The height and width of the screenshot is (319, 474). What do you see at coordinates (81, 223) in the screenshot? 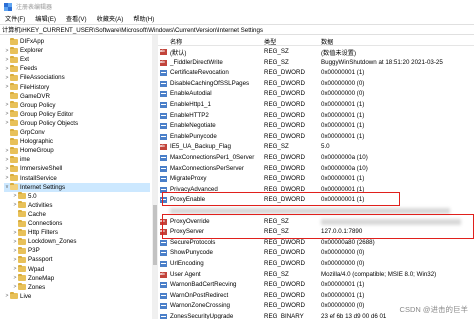
I see `tree-item: Connections` at bounding box center [81, 223].